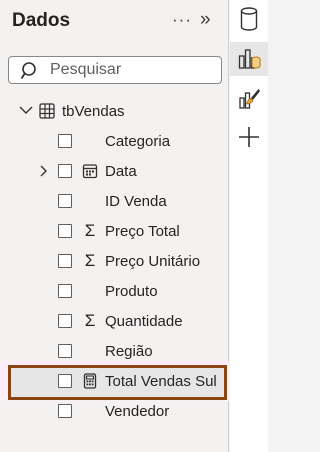 This screenshot has width=320, height=452. I want to click on field-row: Vendedor, so click(114, 412).